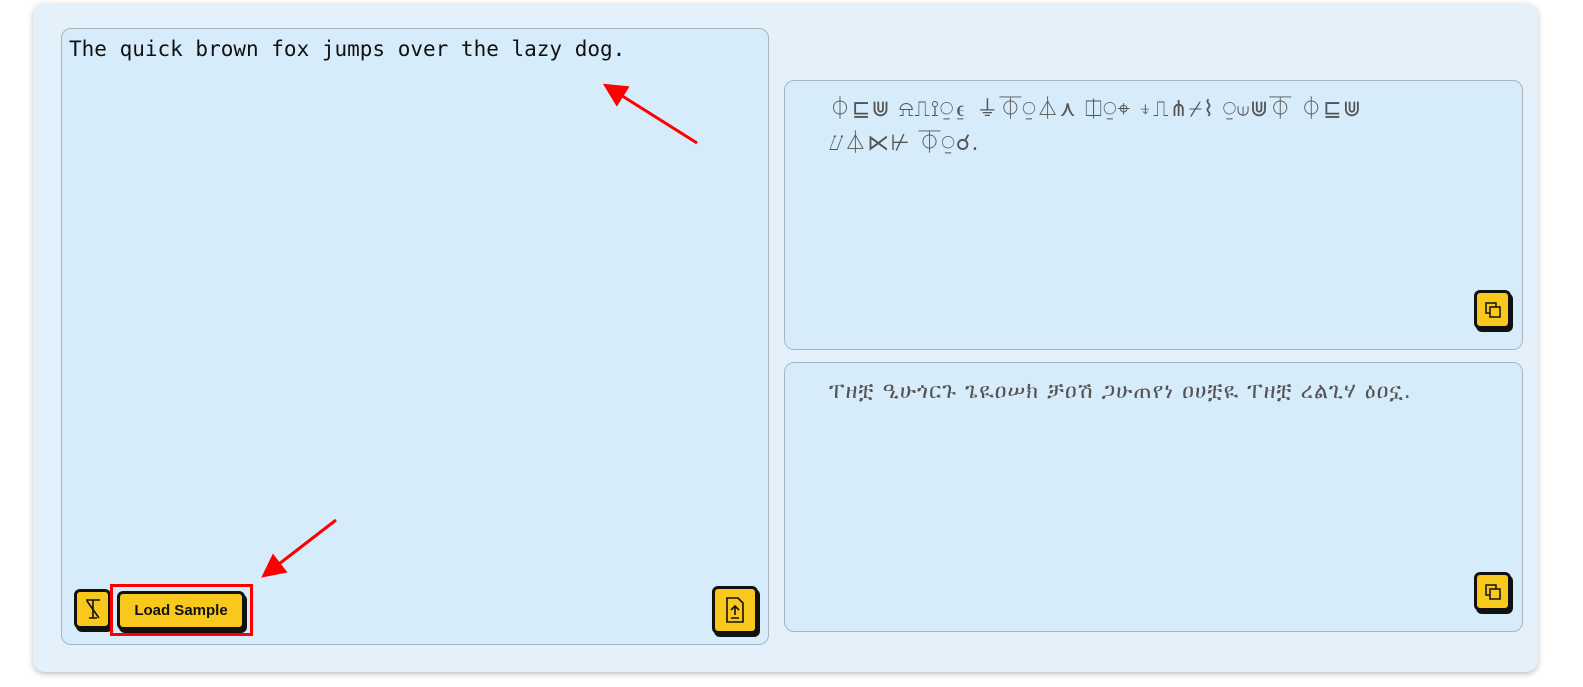 The height and width of the screenshot is (687, 1583). Describe the element at coordinates (181, 610) in the screenshot. I see `annotation-highlight-box` at that location.